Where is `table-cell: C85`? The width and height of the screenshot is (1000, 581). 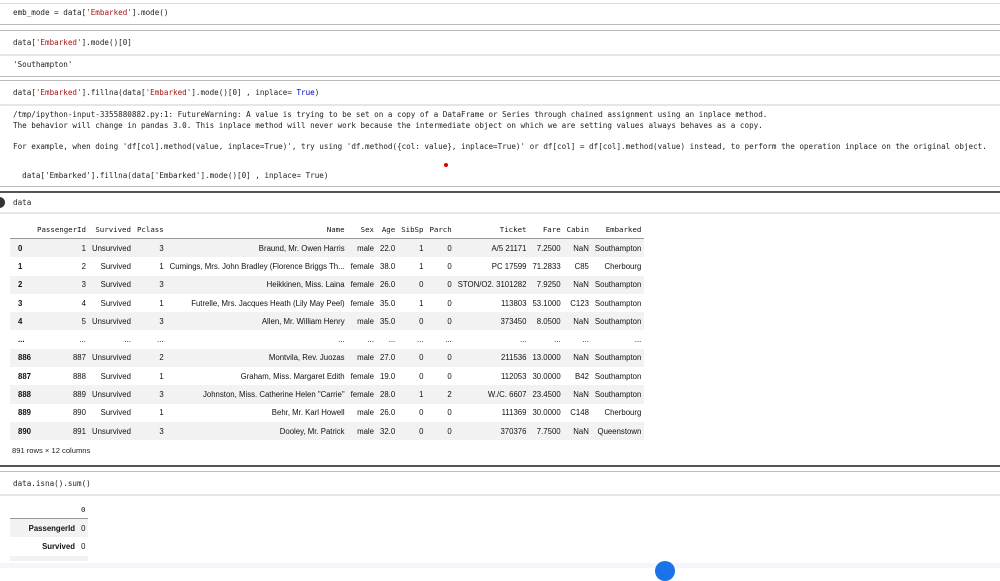 table-cell: C85 is located at coordinates (581, 266).